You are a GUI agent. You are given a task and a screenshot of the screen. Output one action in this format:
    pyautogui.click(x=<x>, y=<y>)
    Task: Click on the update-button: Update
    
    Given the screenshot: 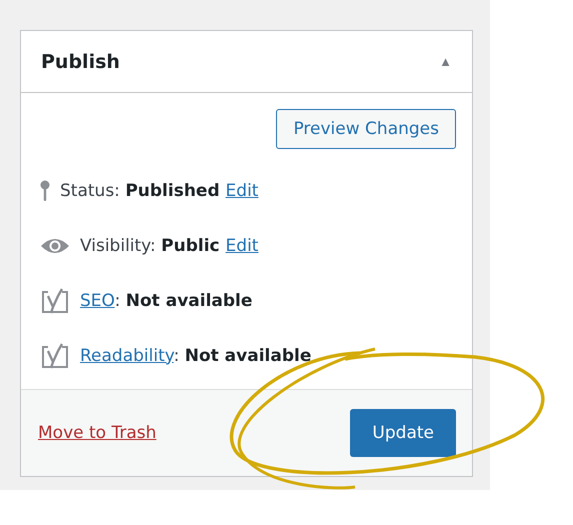 What is the action you would take?
    pyautogui.click(x=403, y=433)
    